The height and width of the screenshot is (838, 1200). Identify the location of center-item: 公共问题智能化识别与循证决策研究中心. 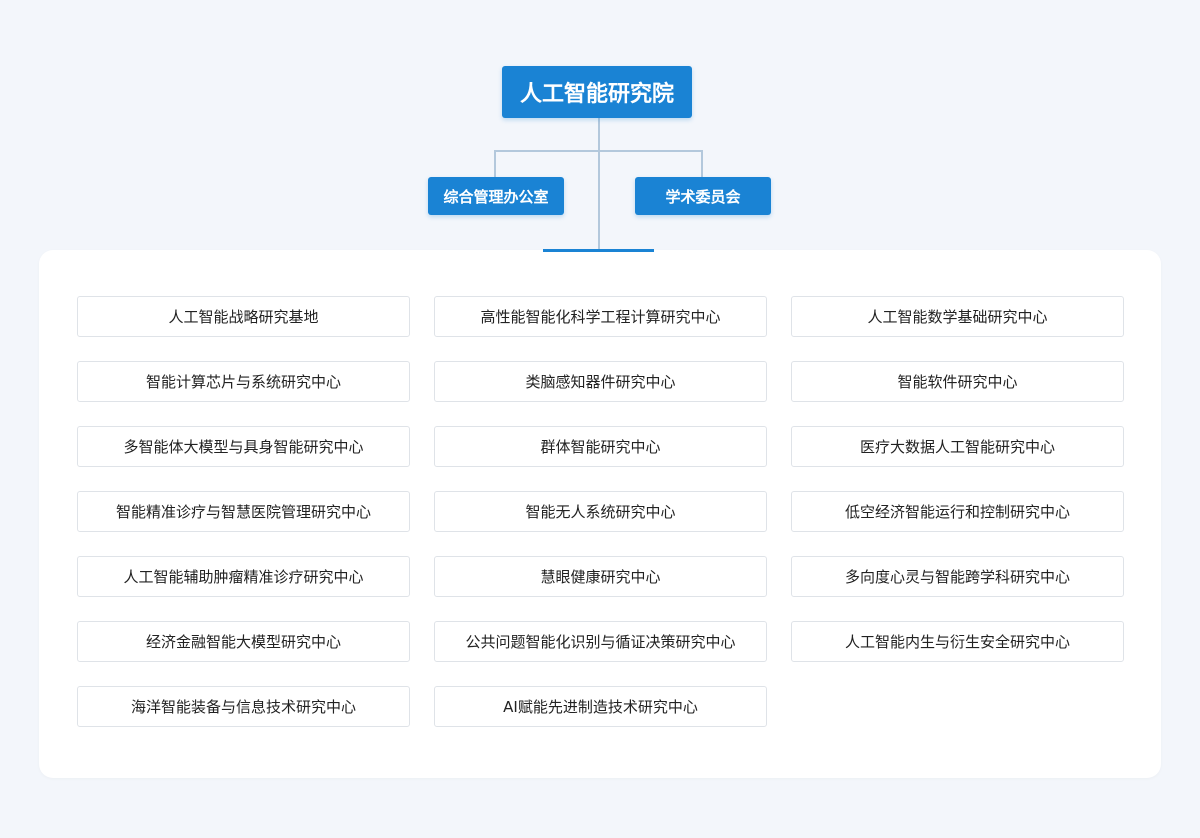
(600, 641).